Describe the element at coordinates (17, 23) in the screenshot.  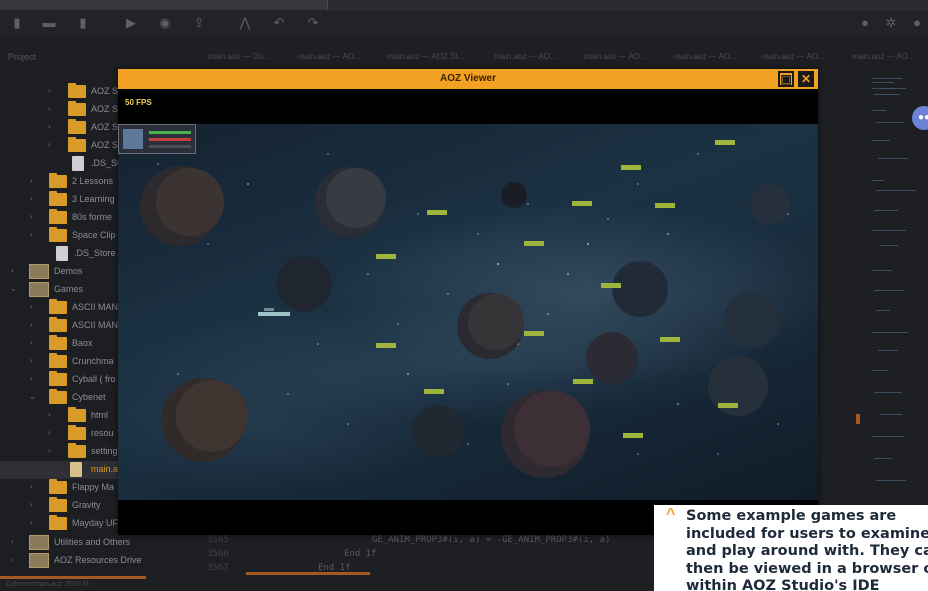
I see `new-file-icon: ▮` at that location.